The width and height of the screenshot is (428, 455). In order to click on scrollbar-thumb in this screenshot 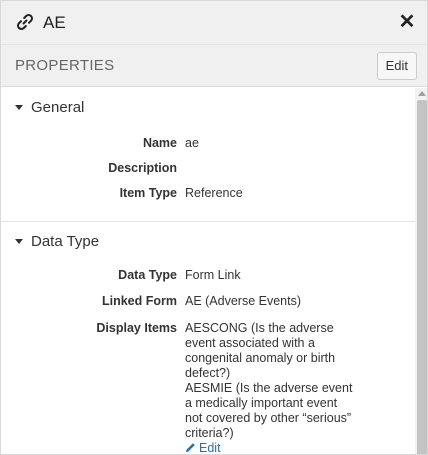, I will do `click(422, 277)`.